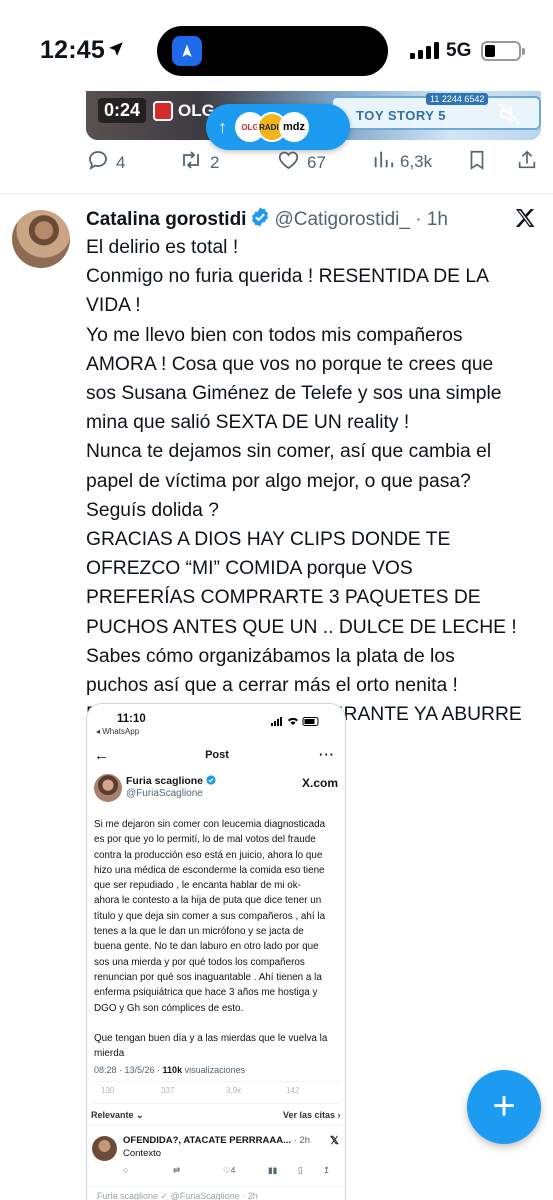 The width and height of the screenshot is (553, 1200). What do you see at coordinates (294, 127) in the screenshot?
I see `pill-avatar: mdz` at bounding box center [294, 127].